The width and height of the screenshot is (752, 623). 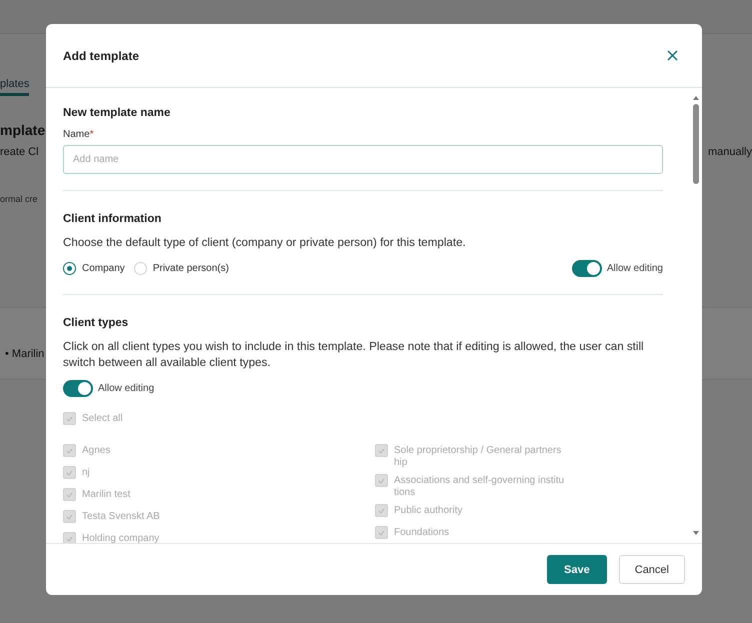 What do you see at coordinates (24, 354) in the screenshot?
I see `list-item: • Marilin` at bounding box center [24, 354].